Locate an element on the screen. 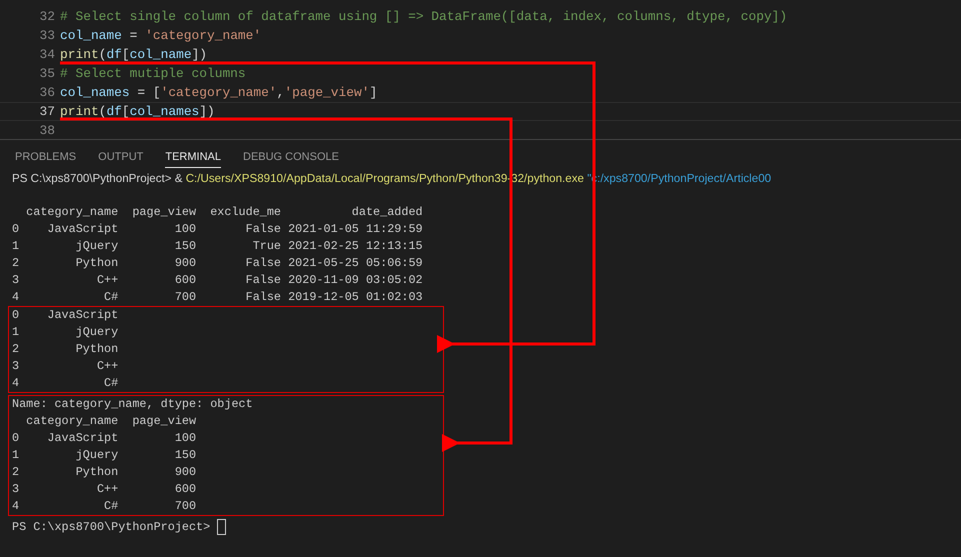  panel-tab: DEBUG CONSOLE is located at coordinates (291, 157).